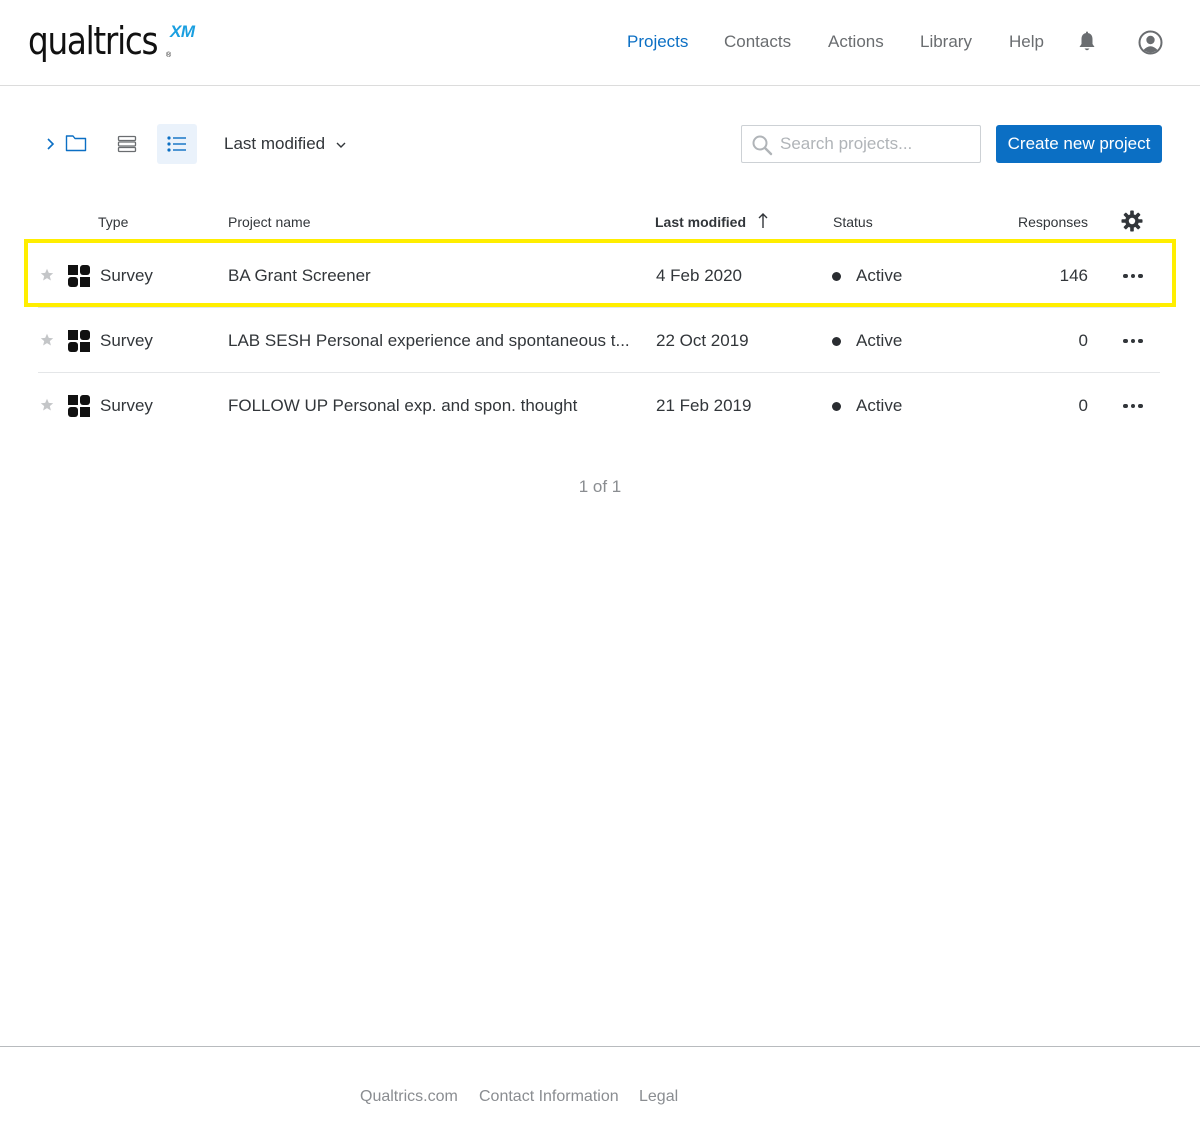 This screenshot has height=1143, width=1200. I want to click on chevron-down-icon, so click(341, 144).